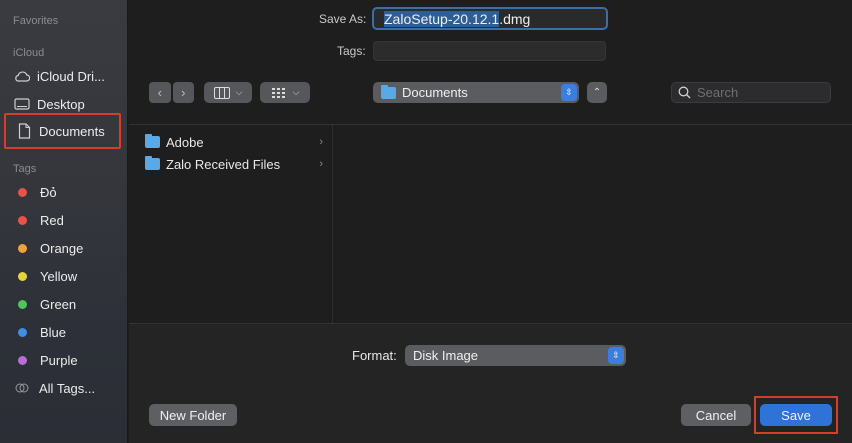 Image resolution: width=852 pixels, height=443 pixels. I want to click on tag-label: Yellow, so click(59, 276).